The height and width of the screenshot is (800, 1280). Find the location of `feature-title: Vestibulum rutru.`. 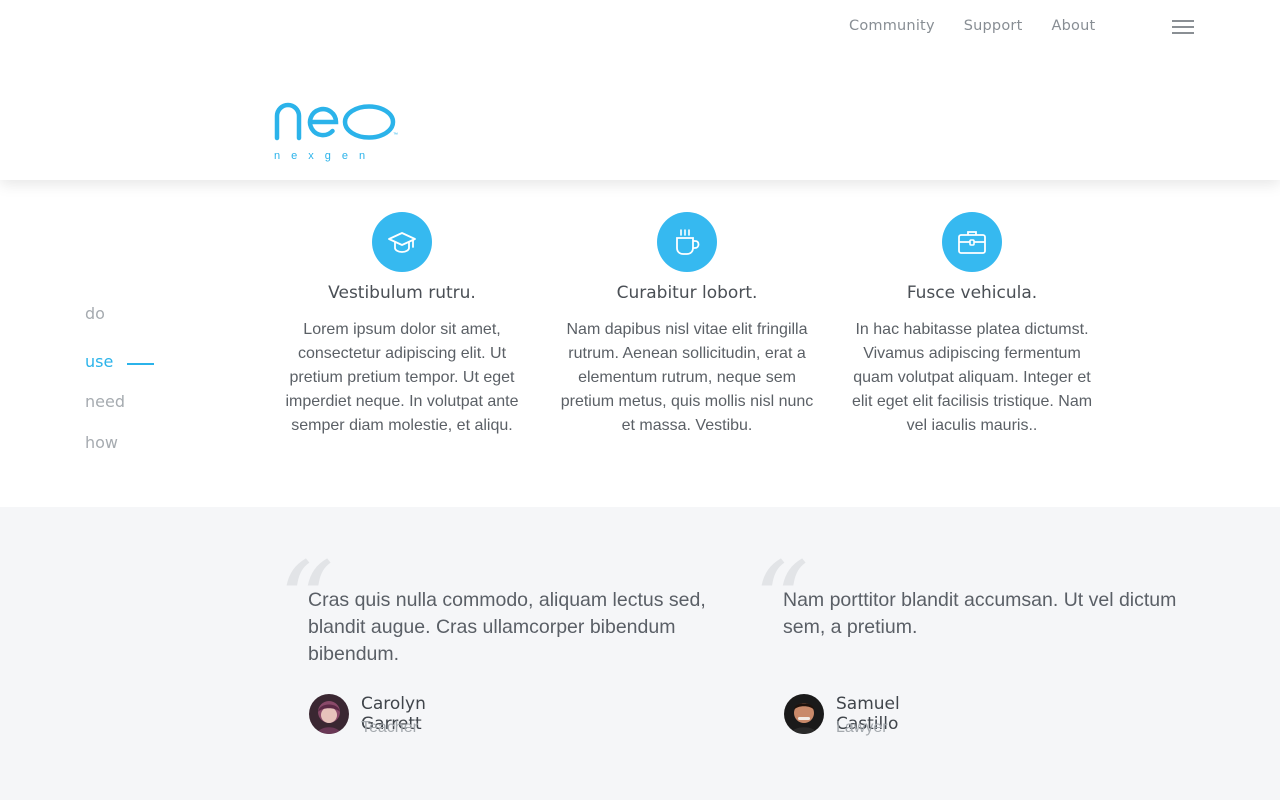

feature-title: Vestibulum rutru. is located at coordinates (402, 293).